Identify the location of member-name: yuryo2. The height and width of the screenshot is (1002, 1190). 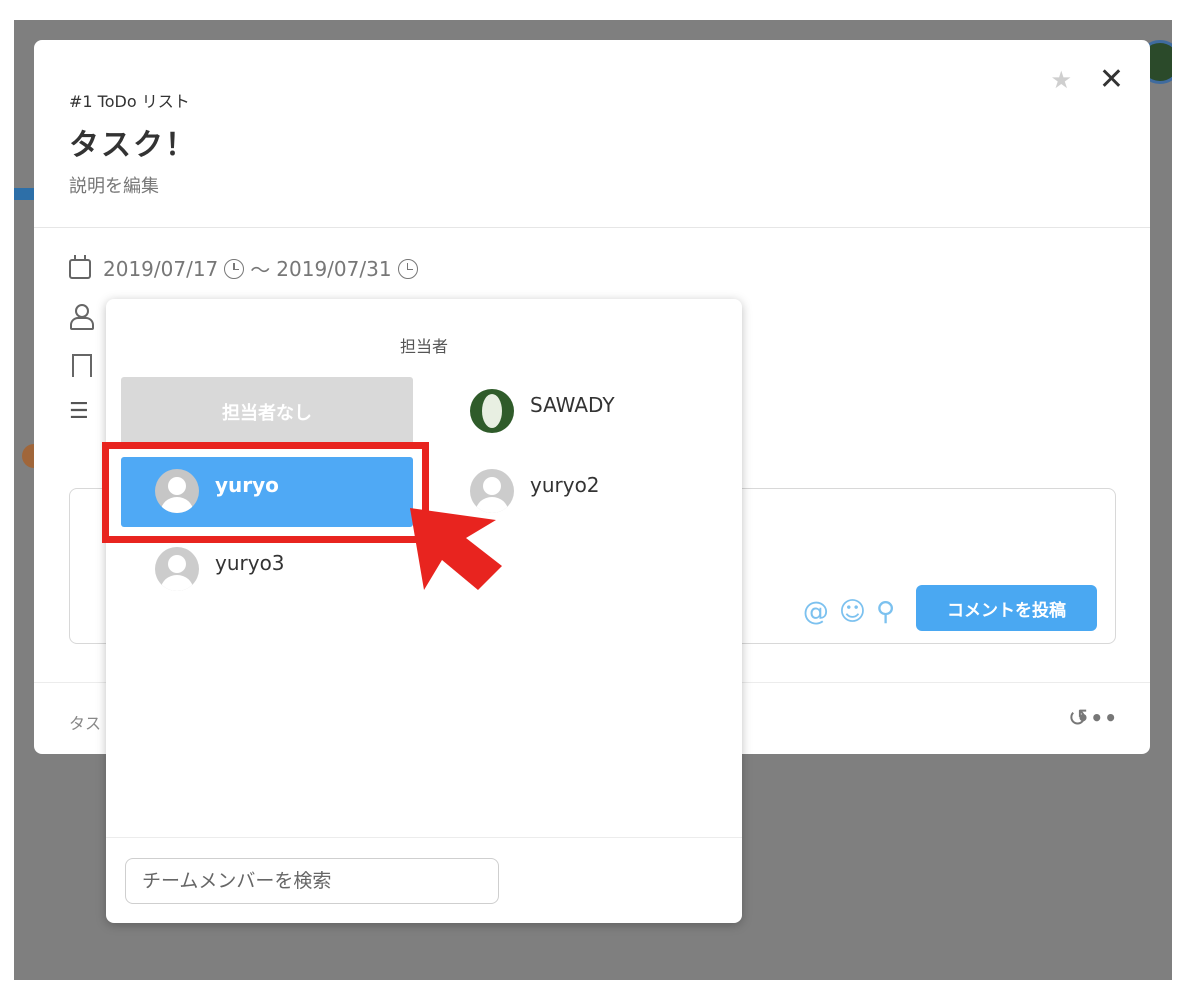
(565, 485).